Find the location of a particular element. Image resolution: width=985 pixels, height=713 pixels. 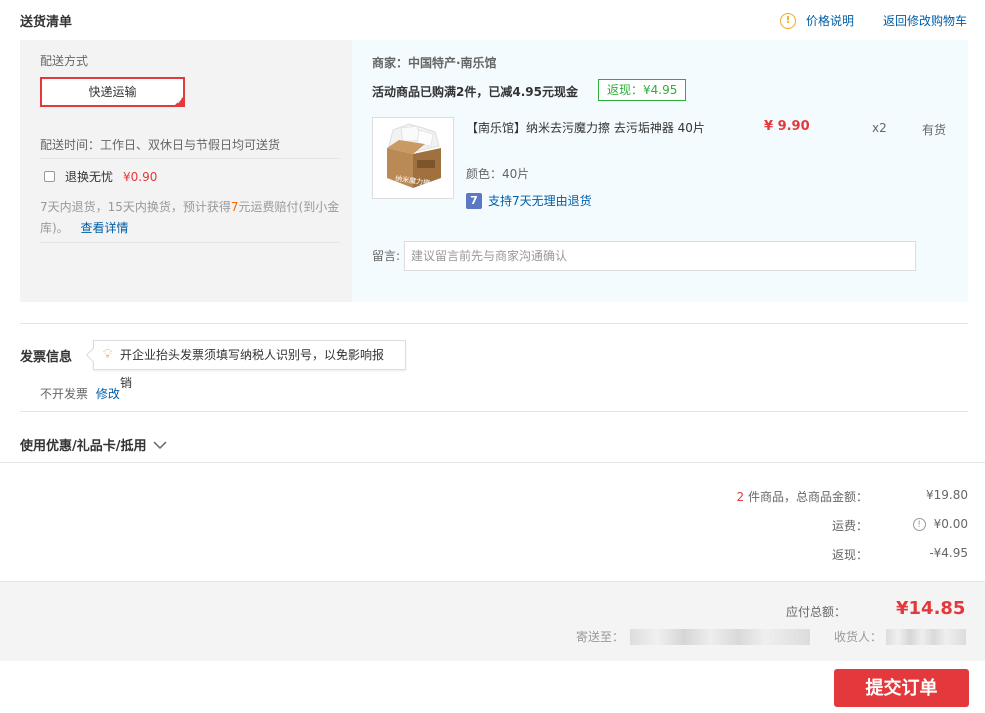

shipping-method-value: 快递运输 is located at coordinates (112, 92).